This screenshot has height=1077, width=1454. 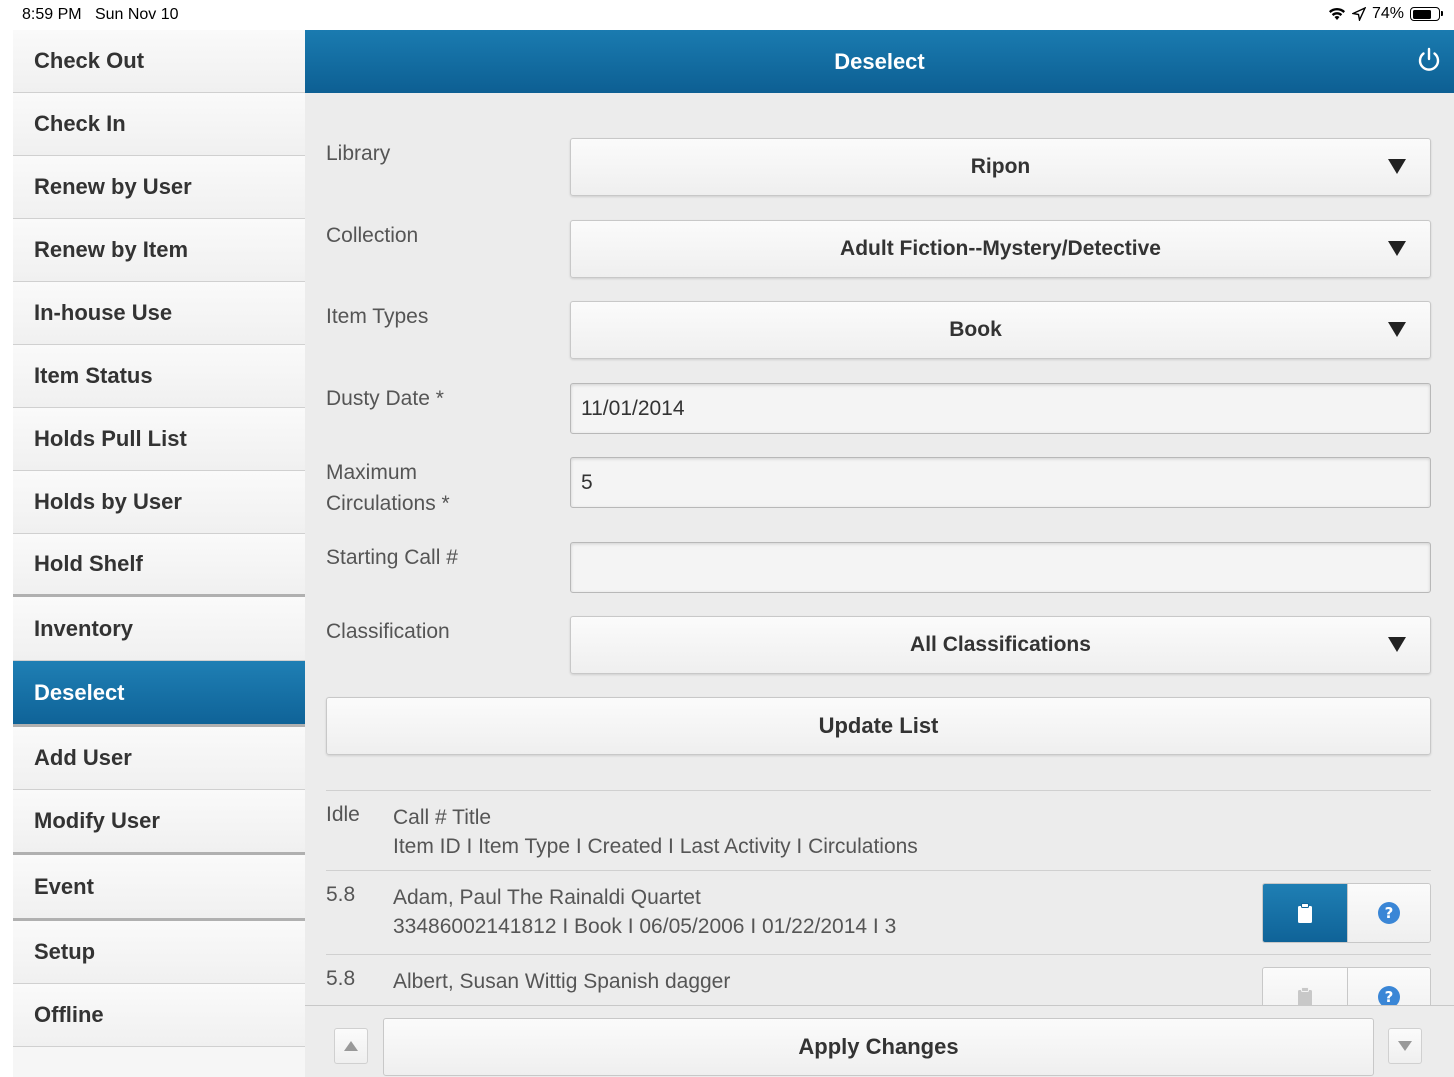 What do you see at coordinates (113, 186) in the screenshot?
I see `sidebar-item-label: Renew by User` at bounding box center [113, 186].